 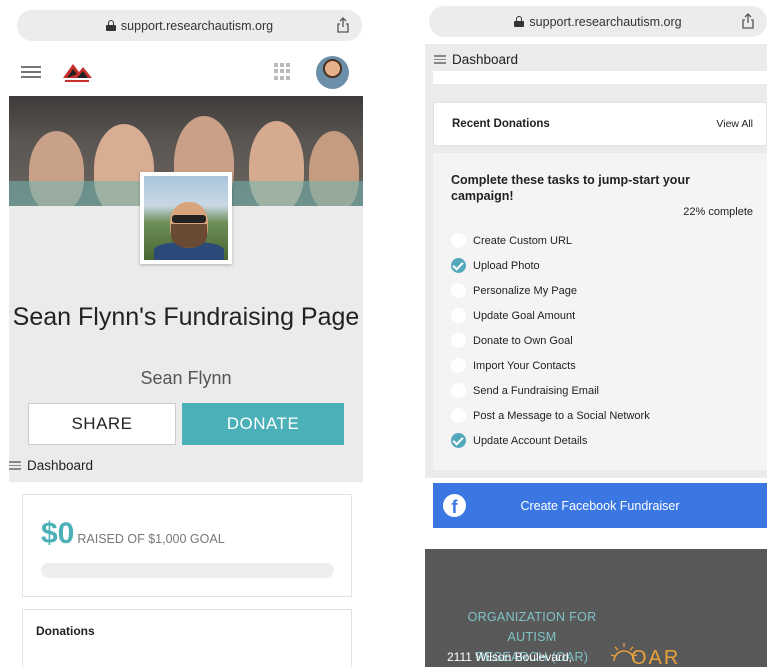 I want to click on race-logo-icon, so click(x=77, y=71).